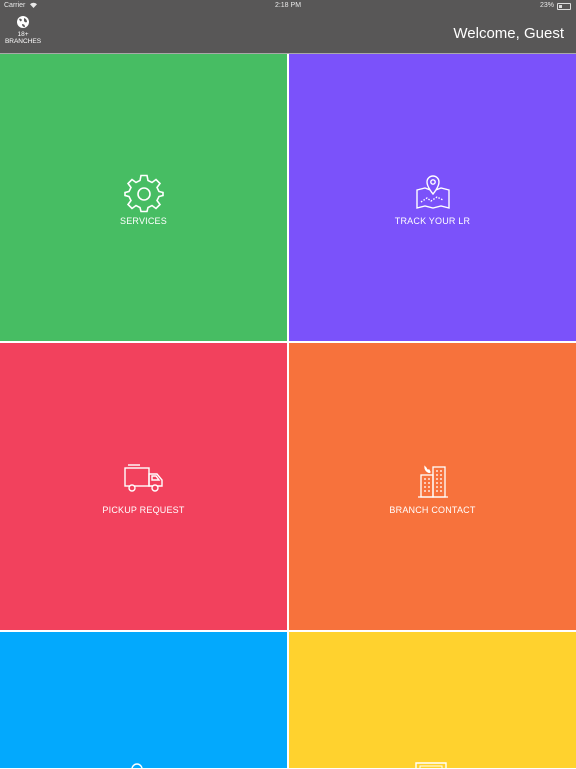 The height and width of the screenshot is (769, 576). Describe the element at coordinates (143, 478) in the screenshot. I see `truck-icon` at that location.